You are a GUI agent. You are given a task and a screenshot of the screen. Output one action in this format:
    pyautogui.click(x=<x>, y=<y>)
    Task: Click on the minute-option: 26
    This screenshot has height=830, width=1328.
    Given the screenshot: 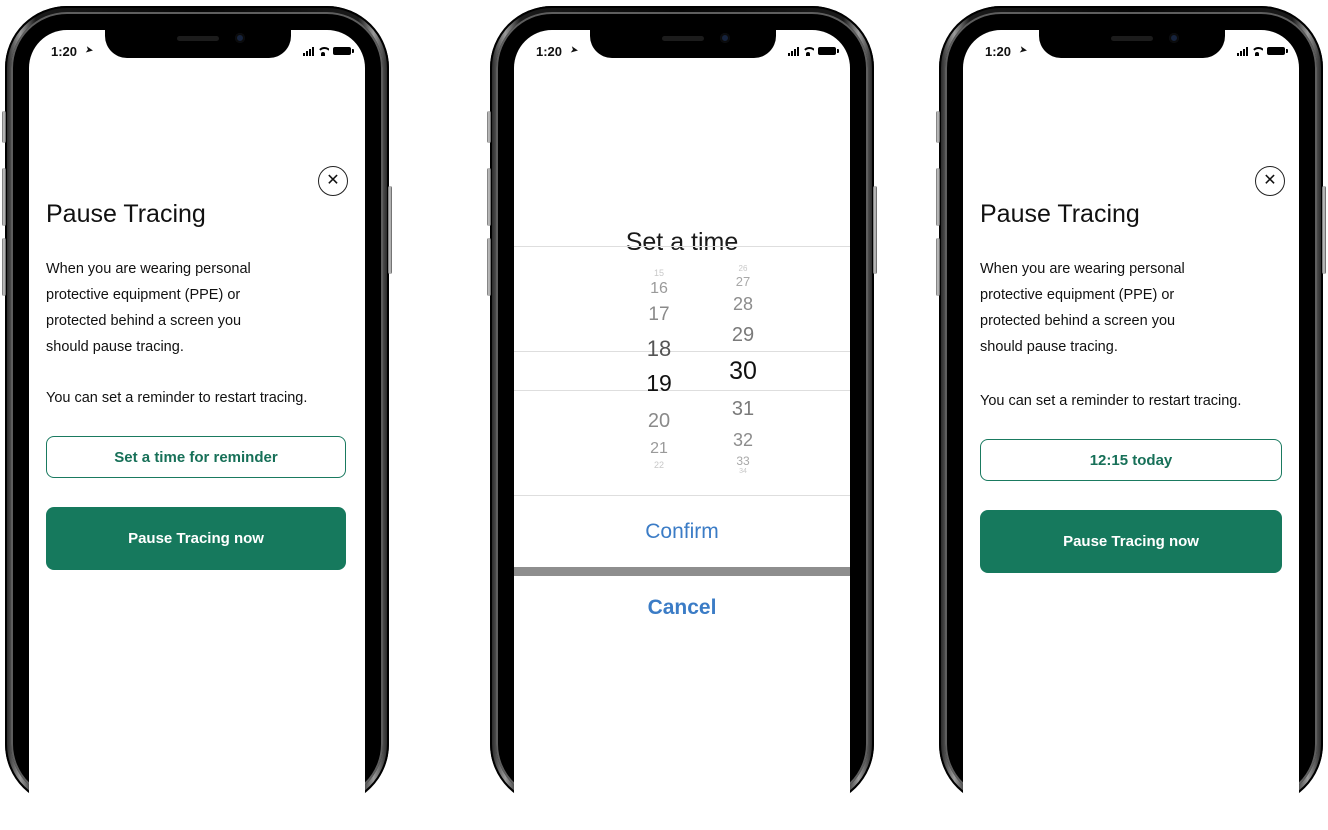 What is the action you would take?
    pyautogui.click(x=743, y=268)
    